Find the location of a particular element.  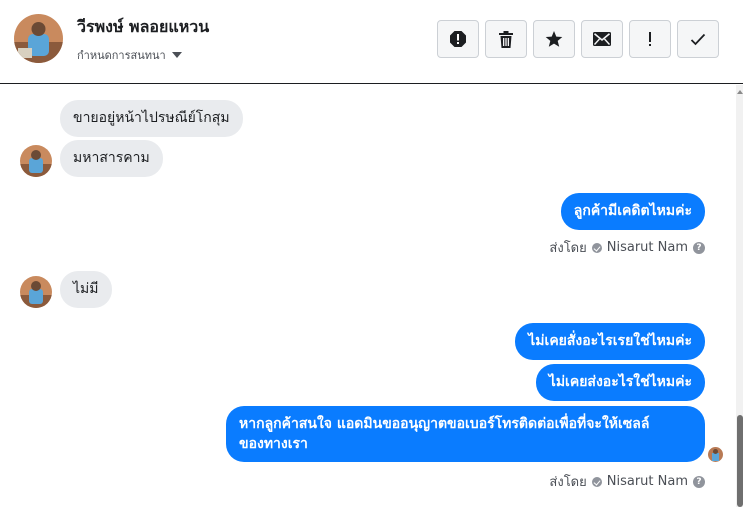

incoming-message: มหาสารคาม is located at coordinates (111, 158).